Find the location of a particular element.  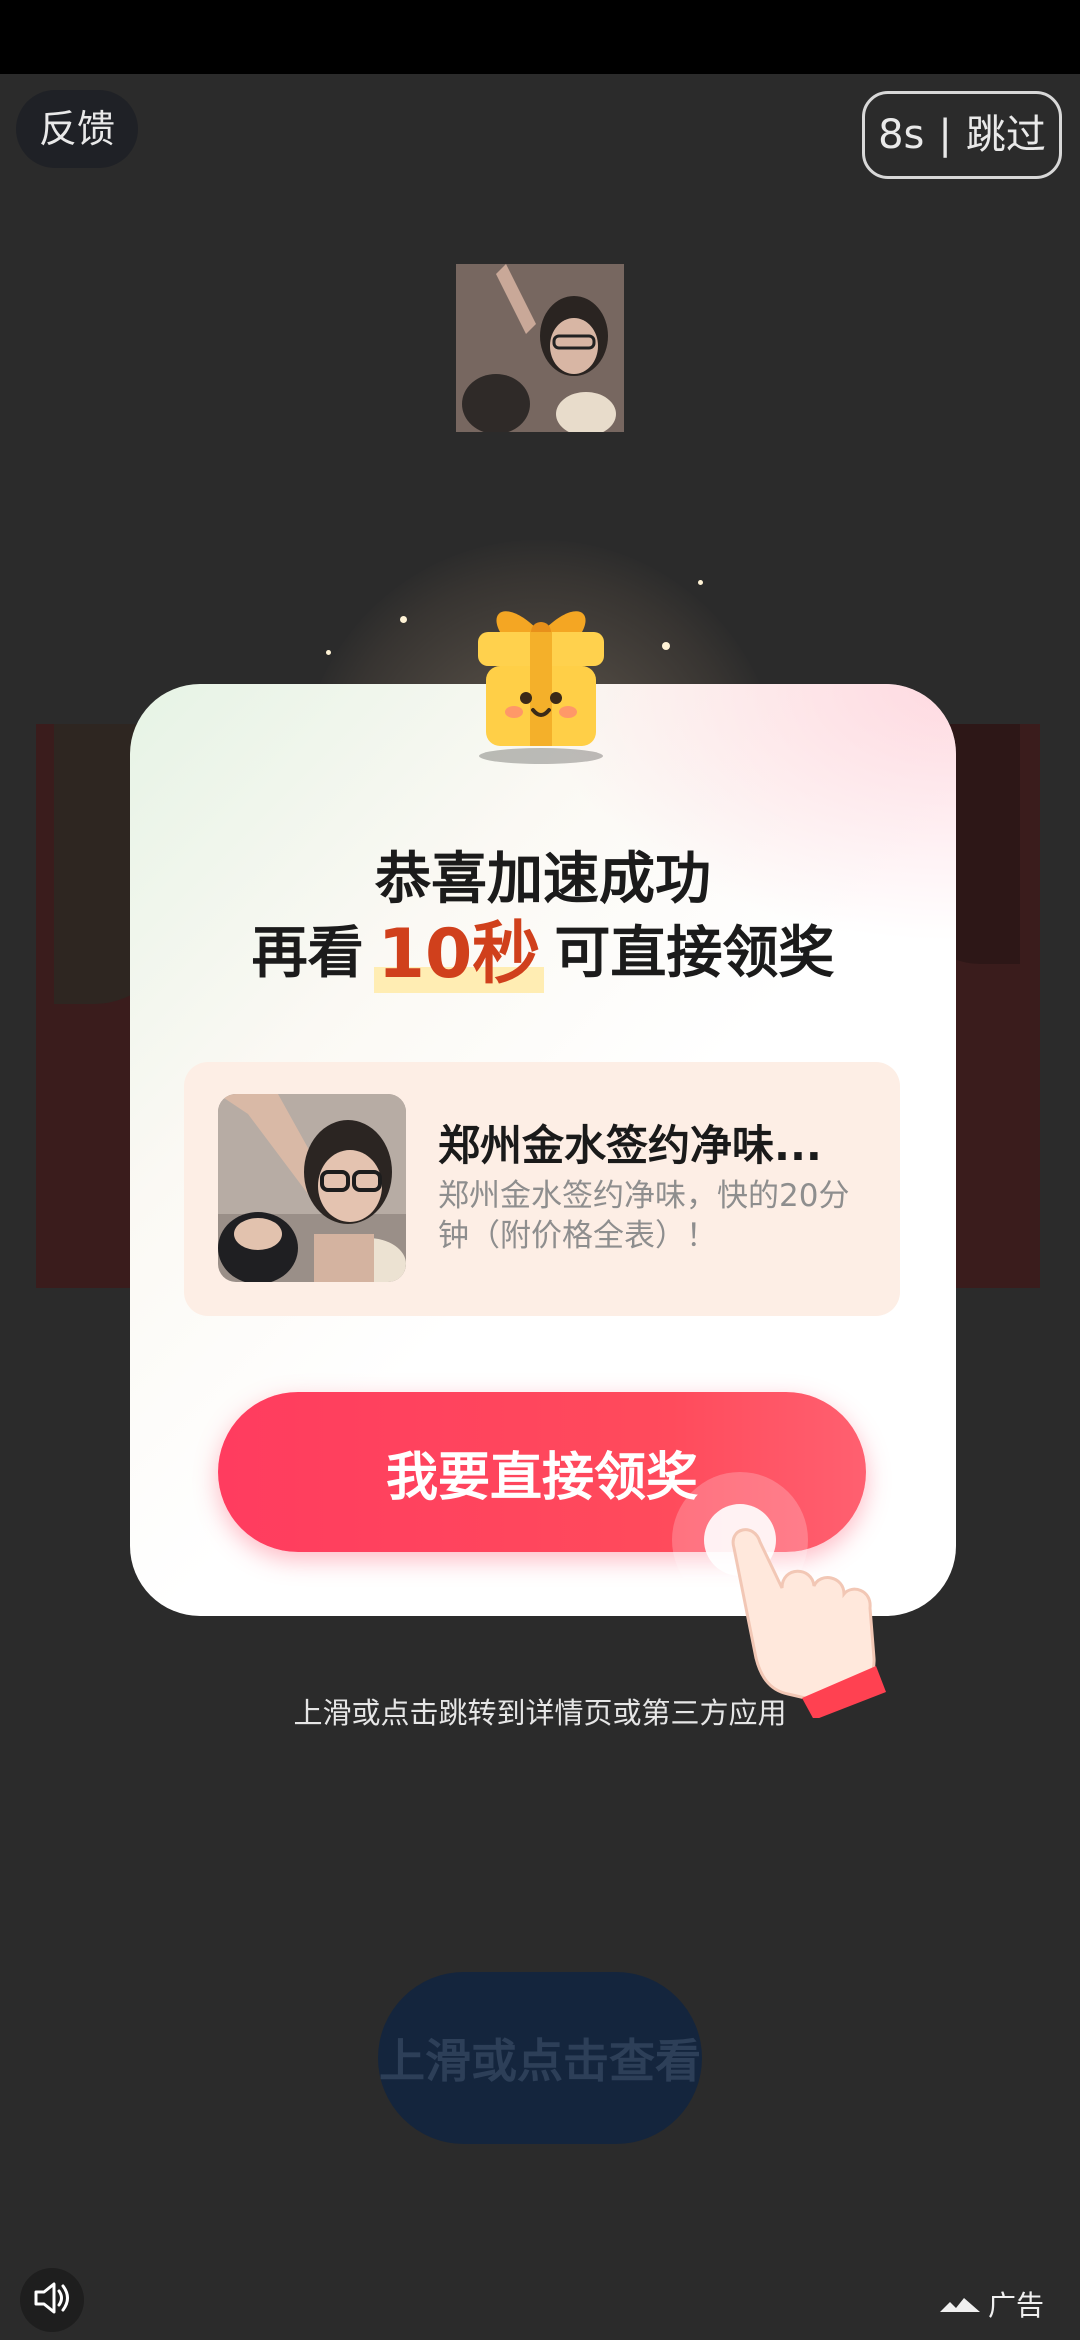

sound-button is located at coordinates (52, 2300).